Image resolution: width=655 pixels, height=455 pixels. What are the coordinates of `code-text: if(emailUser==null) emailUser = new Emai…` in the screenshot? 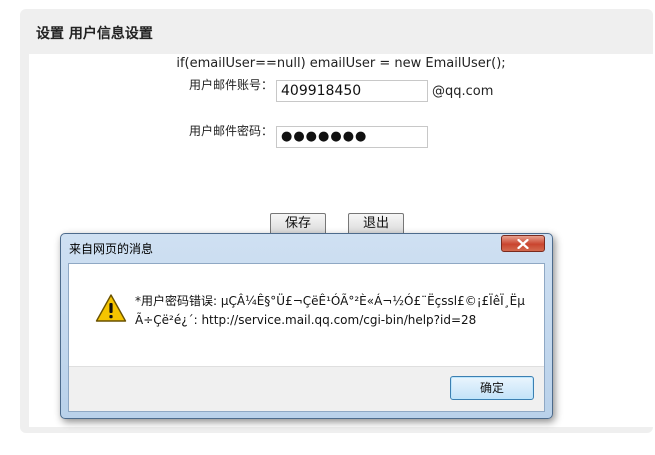 It's located at (341, 63).